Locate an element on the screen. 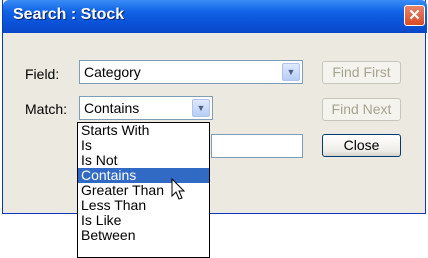  field-select-value: Category is located at coordinates (112, 72).